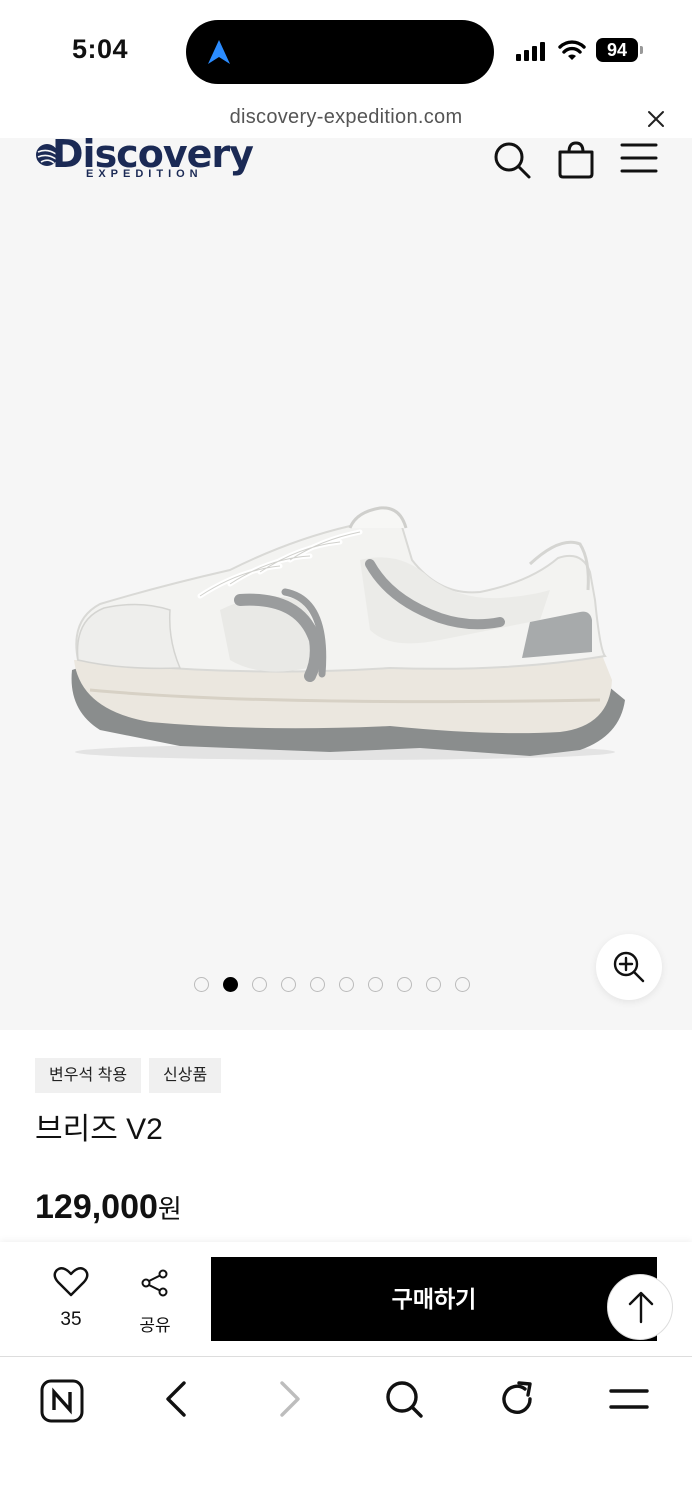 This screenshot has width=692, height=1500. Describe the element at coordinates (346, 161) in the screenshot. I see `site-header: Discovery EXPEDITION` at that location.